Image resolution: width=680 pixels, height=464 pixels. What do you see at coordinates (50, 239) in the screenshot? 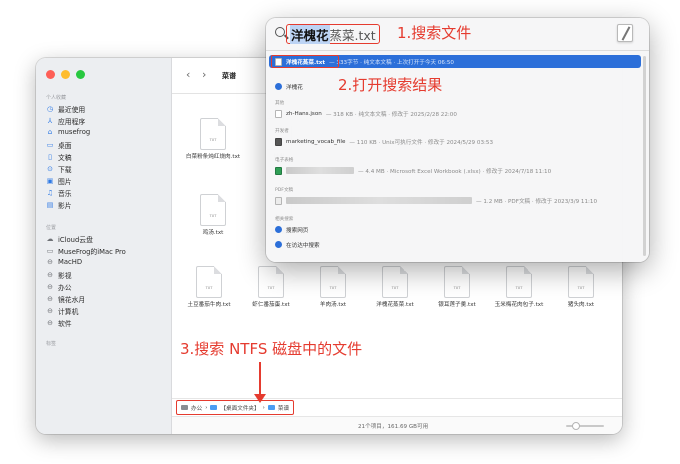
I see `cloud-icon: ☁` at bounding box center [50, 239].